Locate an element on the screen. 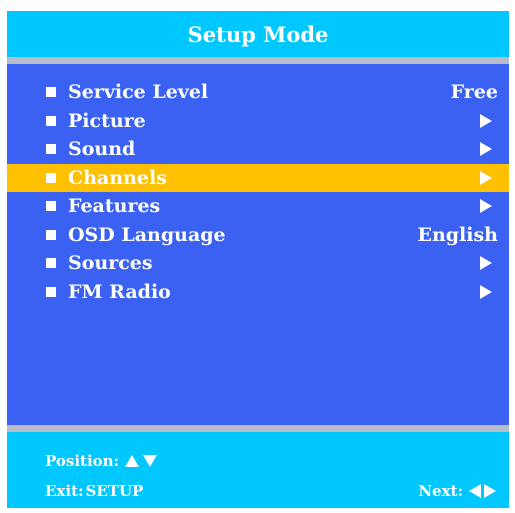  footer-separator is located at coordinates (258, 428).